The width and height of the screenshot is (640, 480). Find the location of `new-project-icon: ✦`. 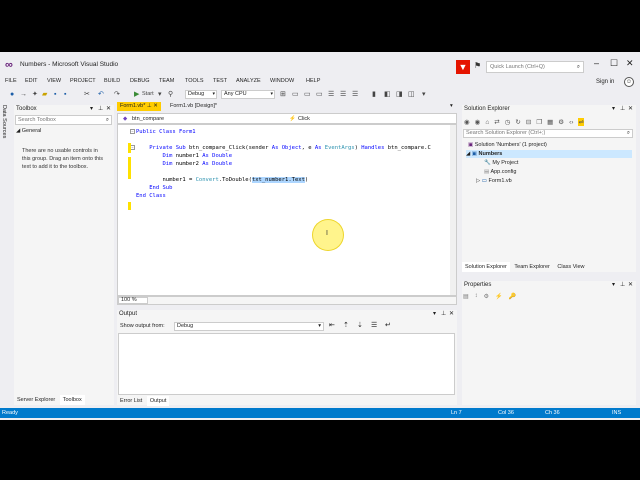

new-project-icon: ✦ is located at coordinates (35, 94).